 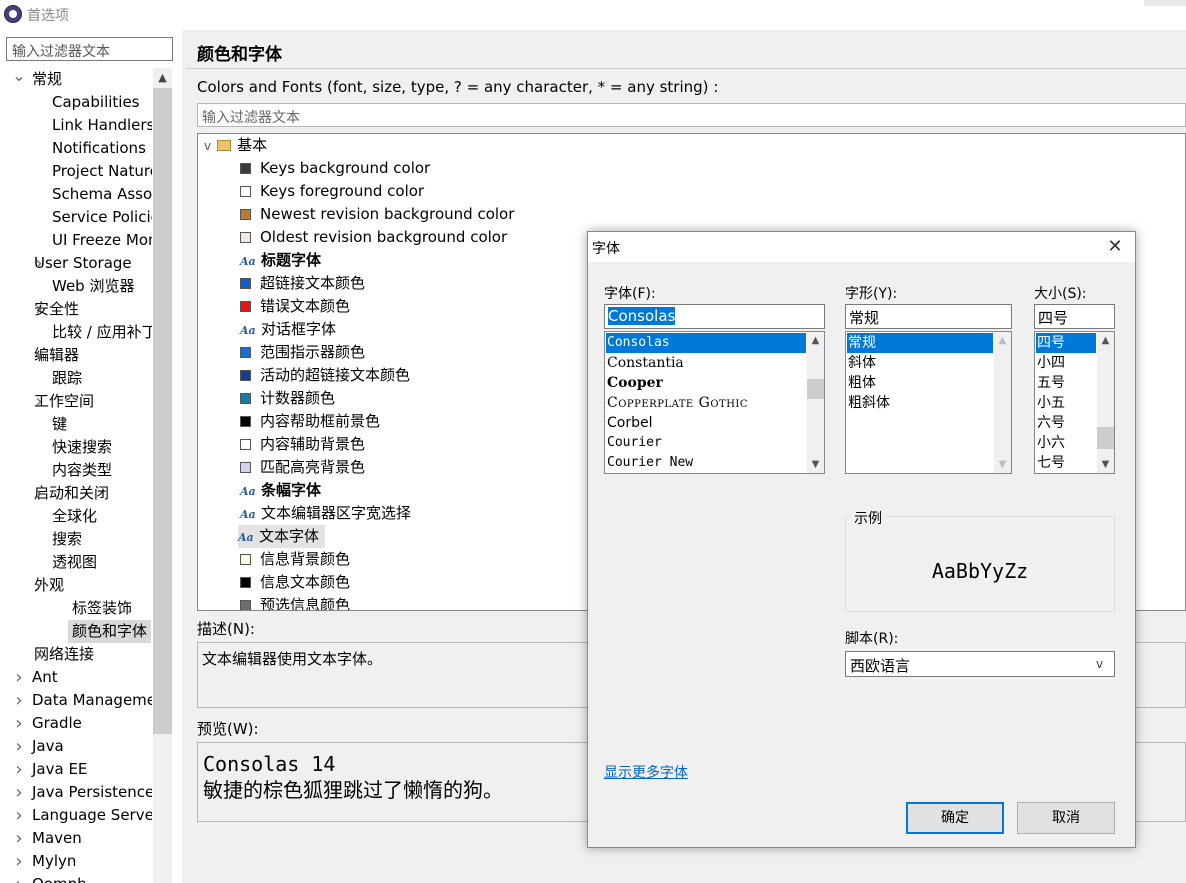 What do you see at coordinates (815, 389) in the screenshot?
I see `font-list-scroll-thumb` at bounding box center [815, 389].